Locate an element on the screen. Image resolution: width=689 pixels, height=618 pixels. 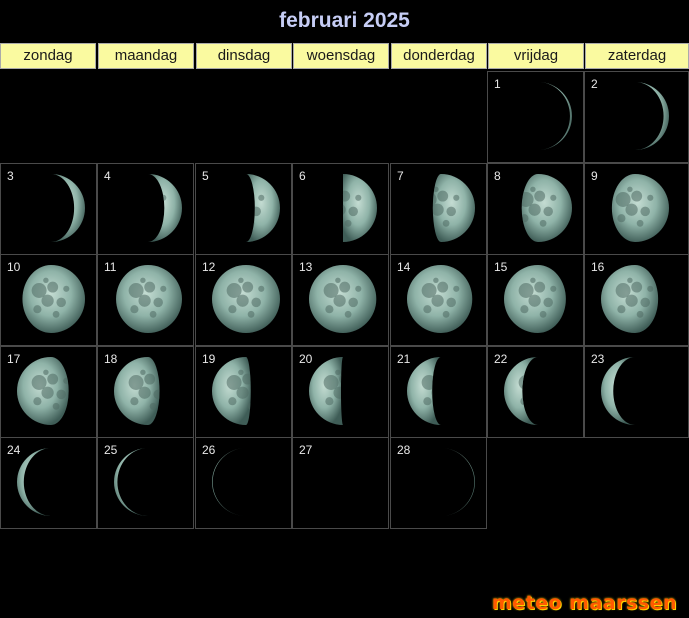
day-number: 2 is located at coordinates (594, 84).